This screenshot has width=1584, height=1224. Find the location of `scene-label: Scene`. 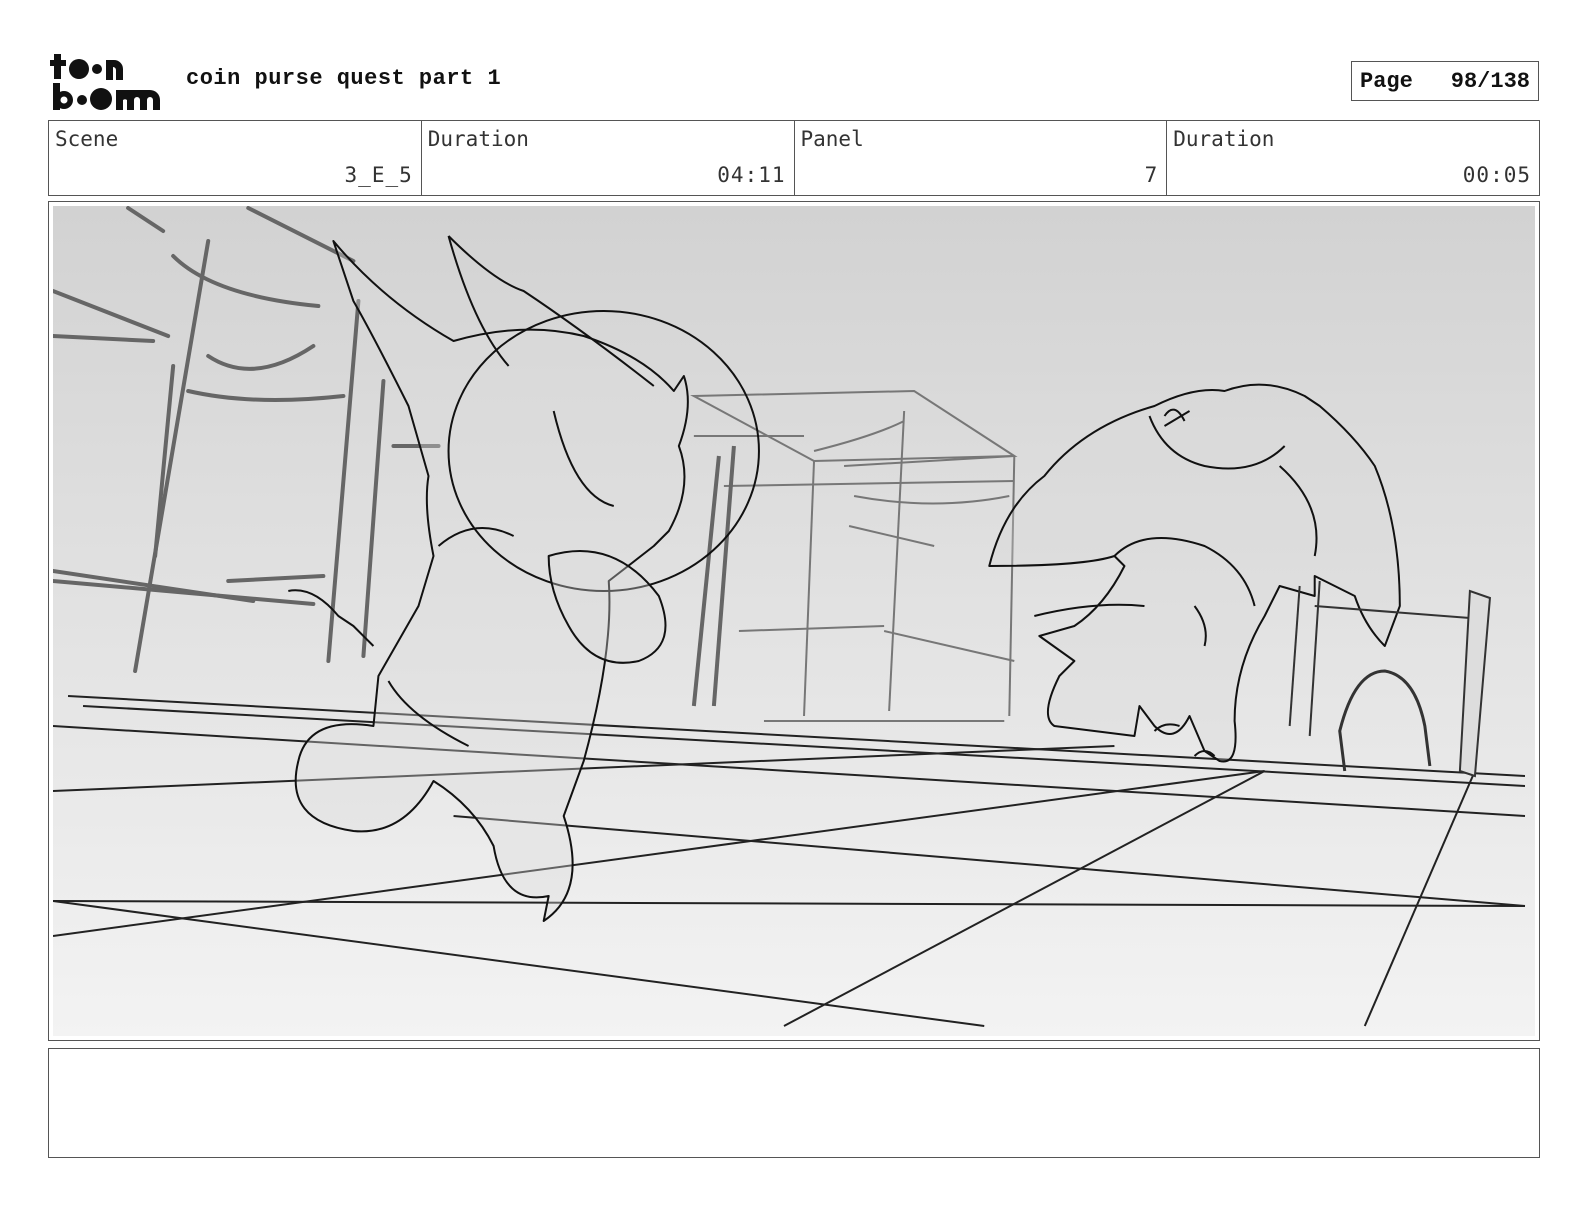

scene-label: Scene is located at coordinates (87, 139).